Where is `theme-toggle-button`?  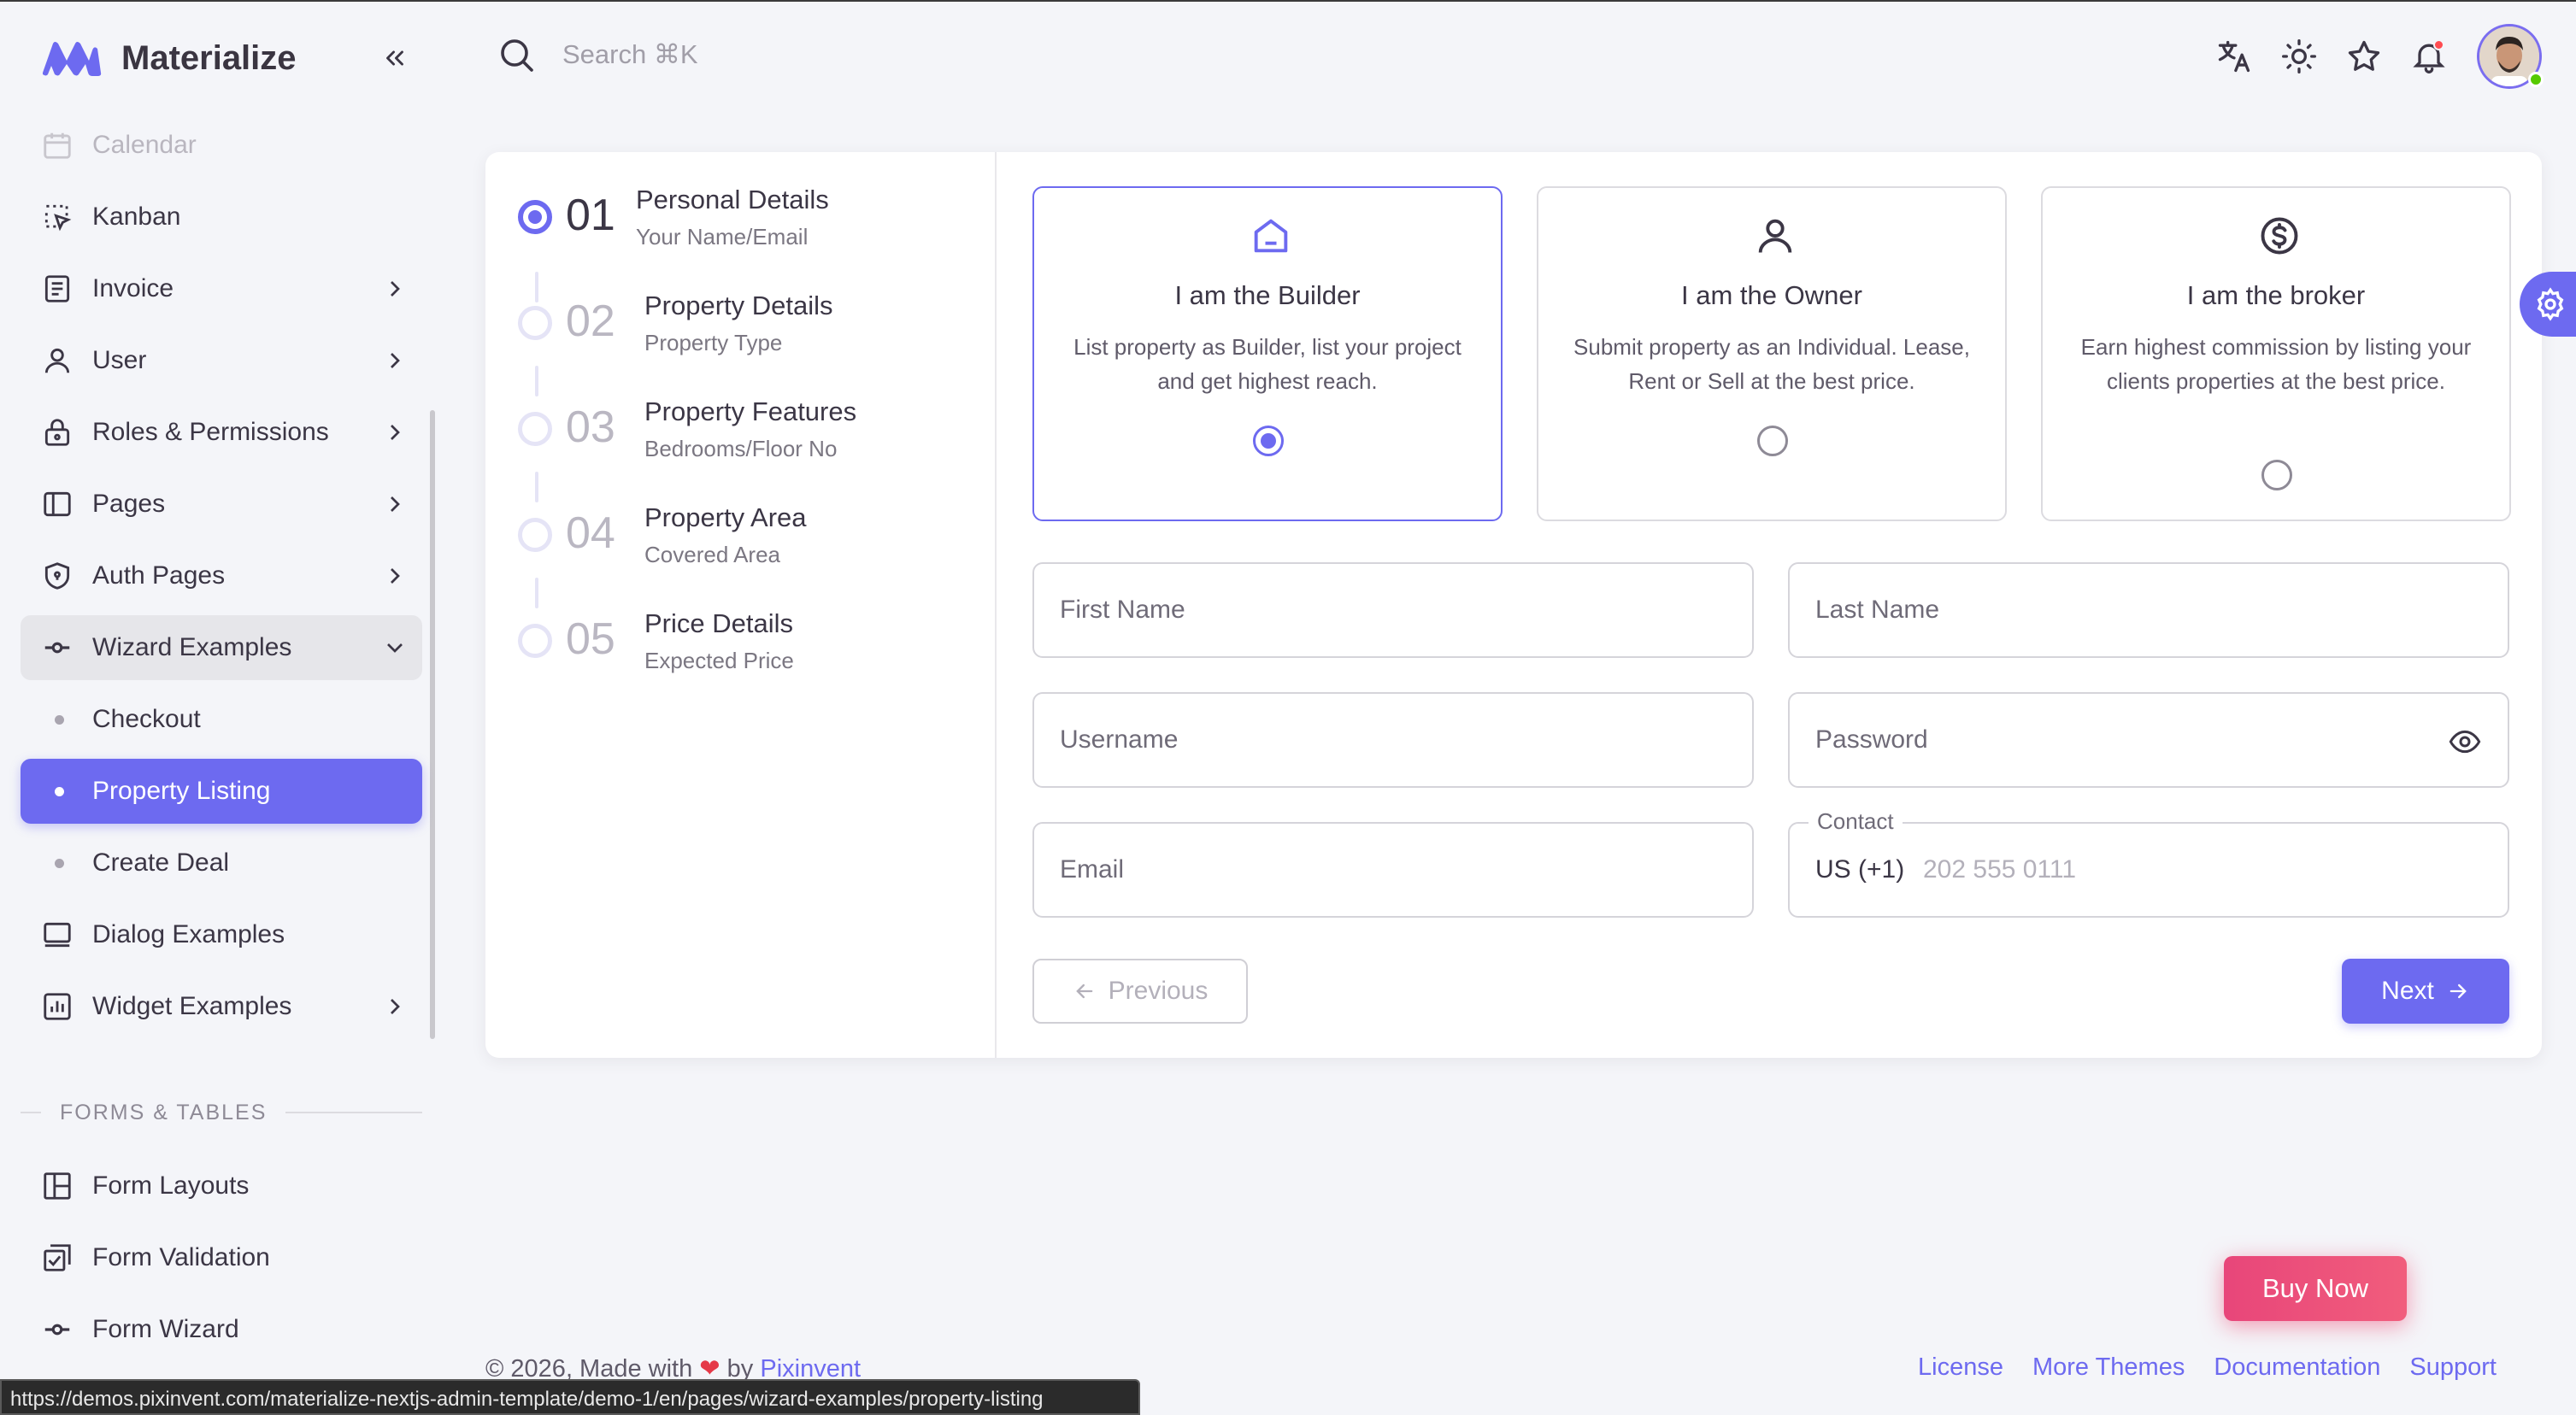 theme-toggle-button is located at coordinates (2299, 56).